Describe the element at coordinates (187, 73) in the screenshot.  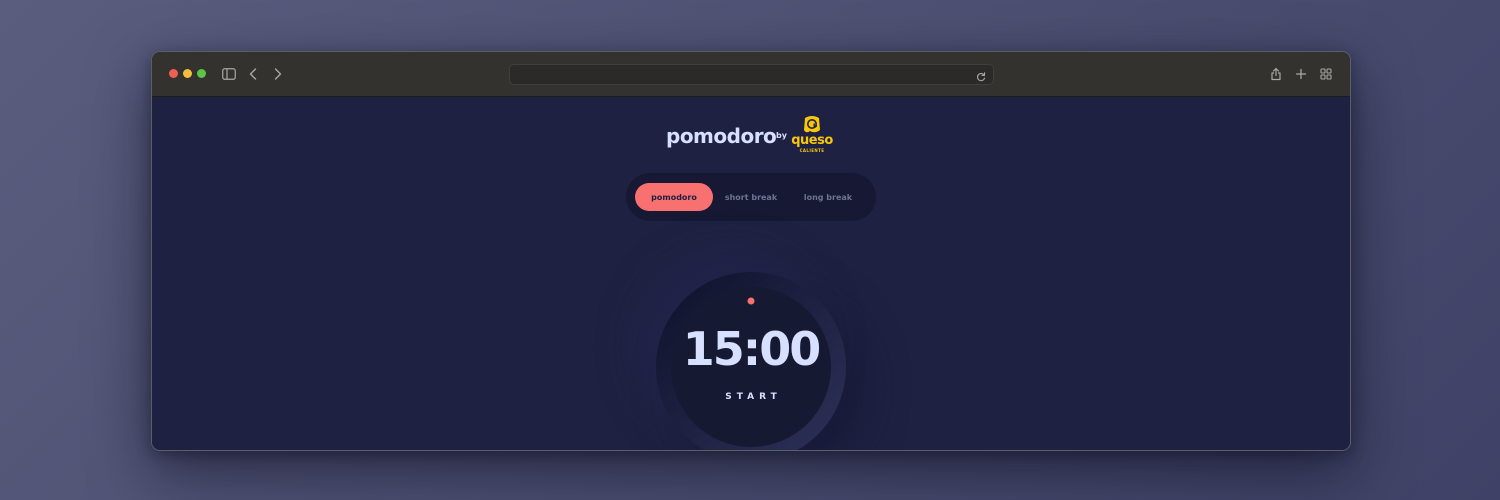
I see `minimize-window-button` at that location.